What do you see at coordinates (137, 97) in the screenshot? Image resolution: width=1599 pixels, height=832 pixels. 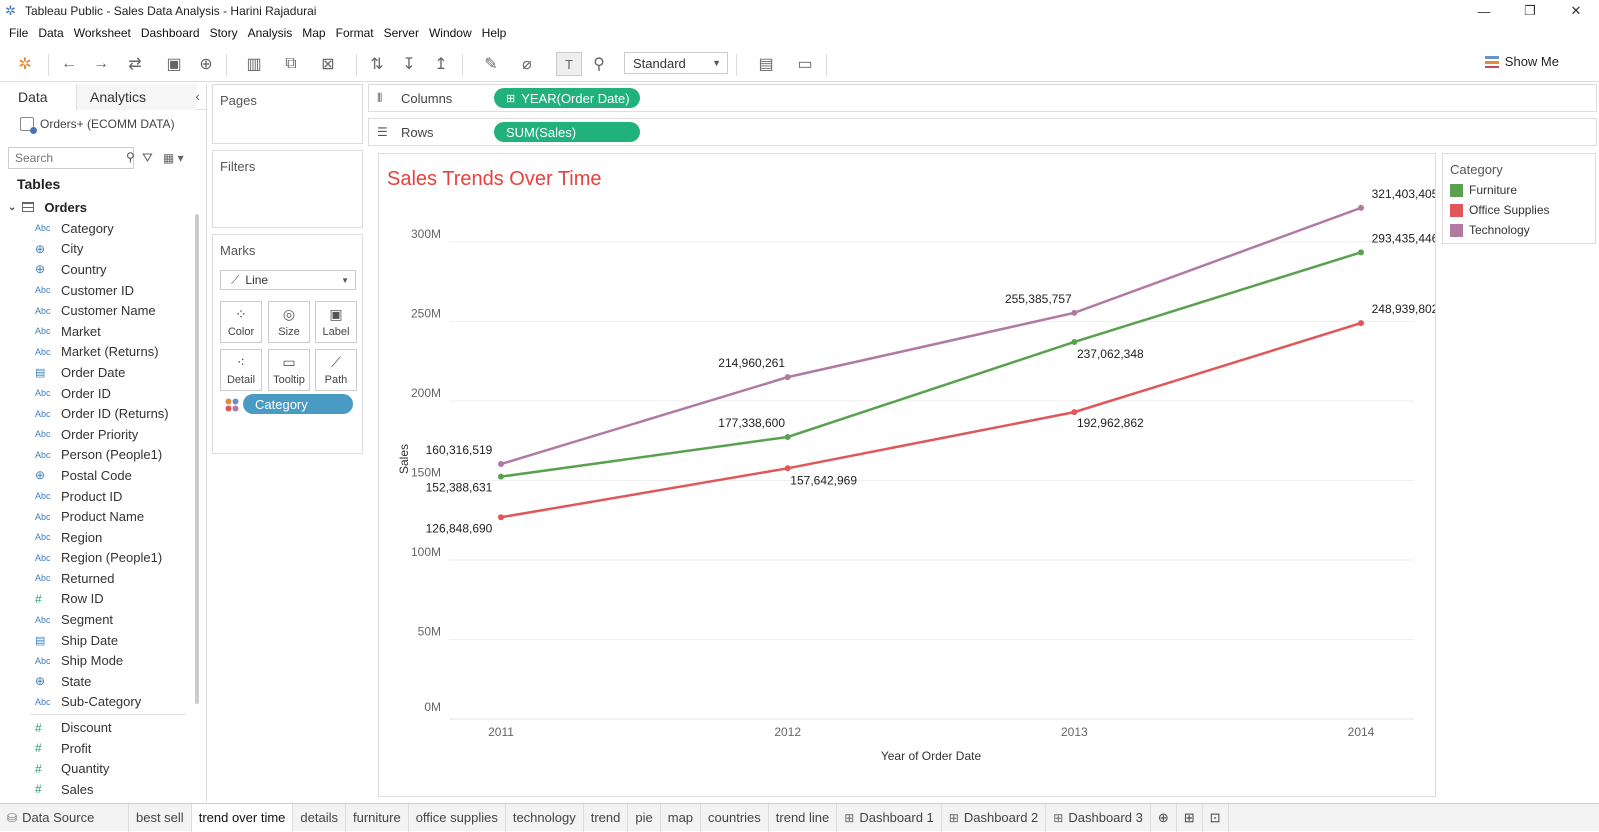 I see `tab-analytics: Analytics` at bounding box center [137, 97].